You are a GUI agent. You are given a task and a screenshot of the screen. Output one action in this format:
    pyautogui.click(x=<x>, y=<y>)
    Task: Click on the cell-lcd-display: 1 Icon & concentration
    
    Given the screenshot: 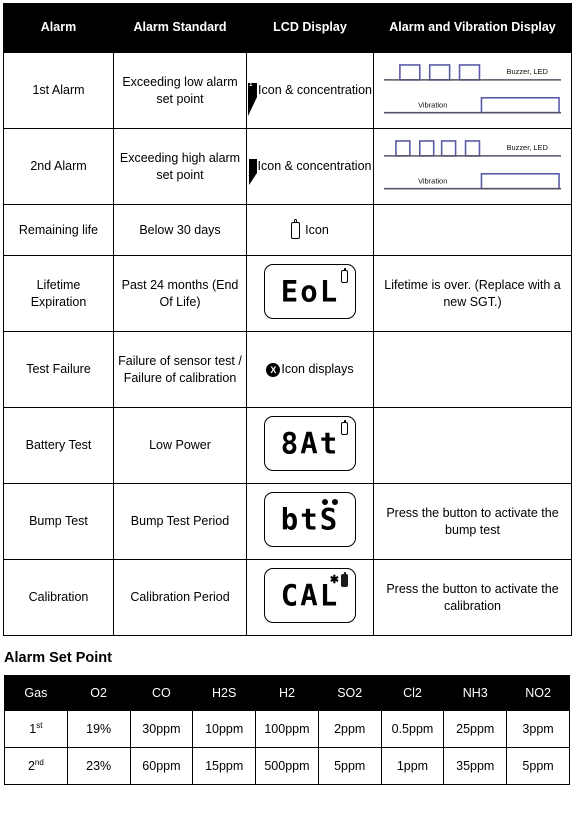 What is the action you would take?
    pyautogui.click(x=310, y=90)
    